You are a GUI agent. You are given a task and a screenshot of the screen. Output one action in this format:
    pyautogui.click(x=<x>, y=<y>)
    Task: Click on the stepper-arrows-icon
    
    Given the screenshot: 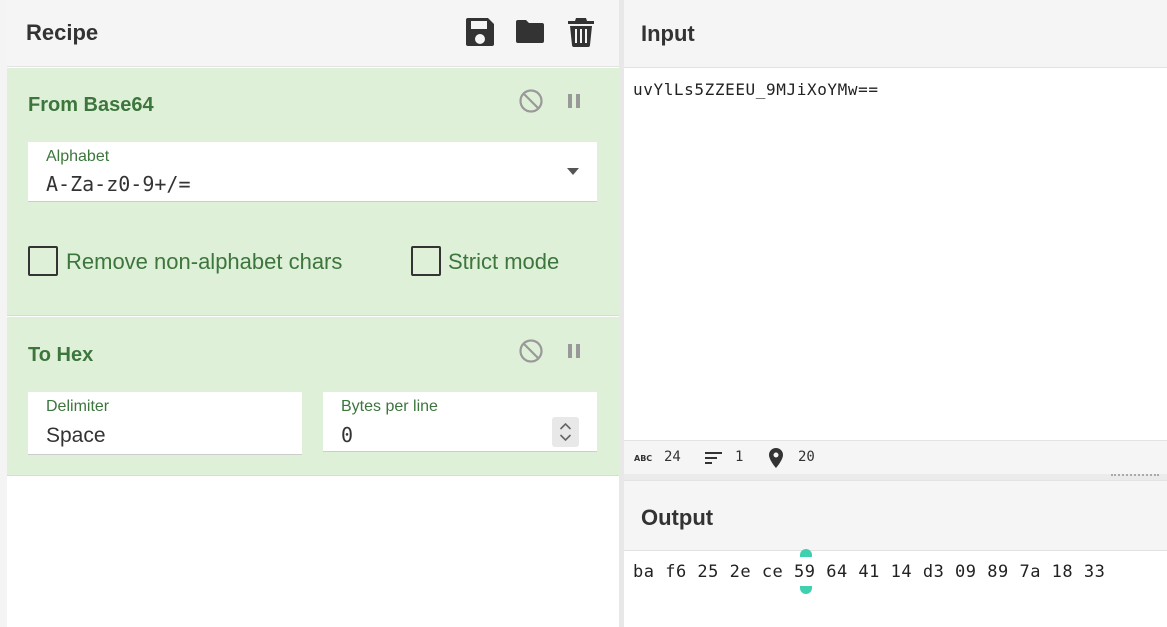 What is the action you would take?
    pyautogui.click(x=565, y=432)
    